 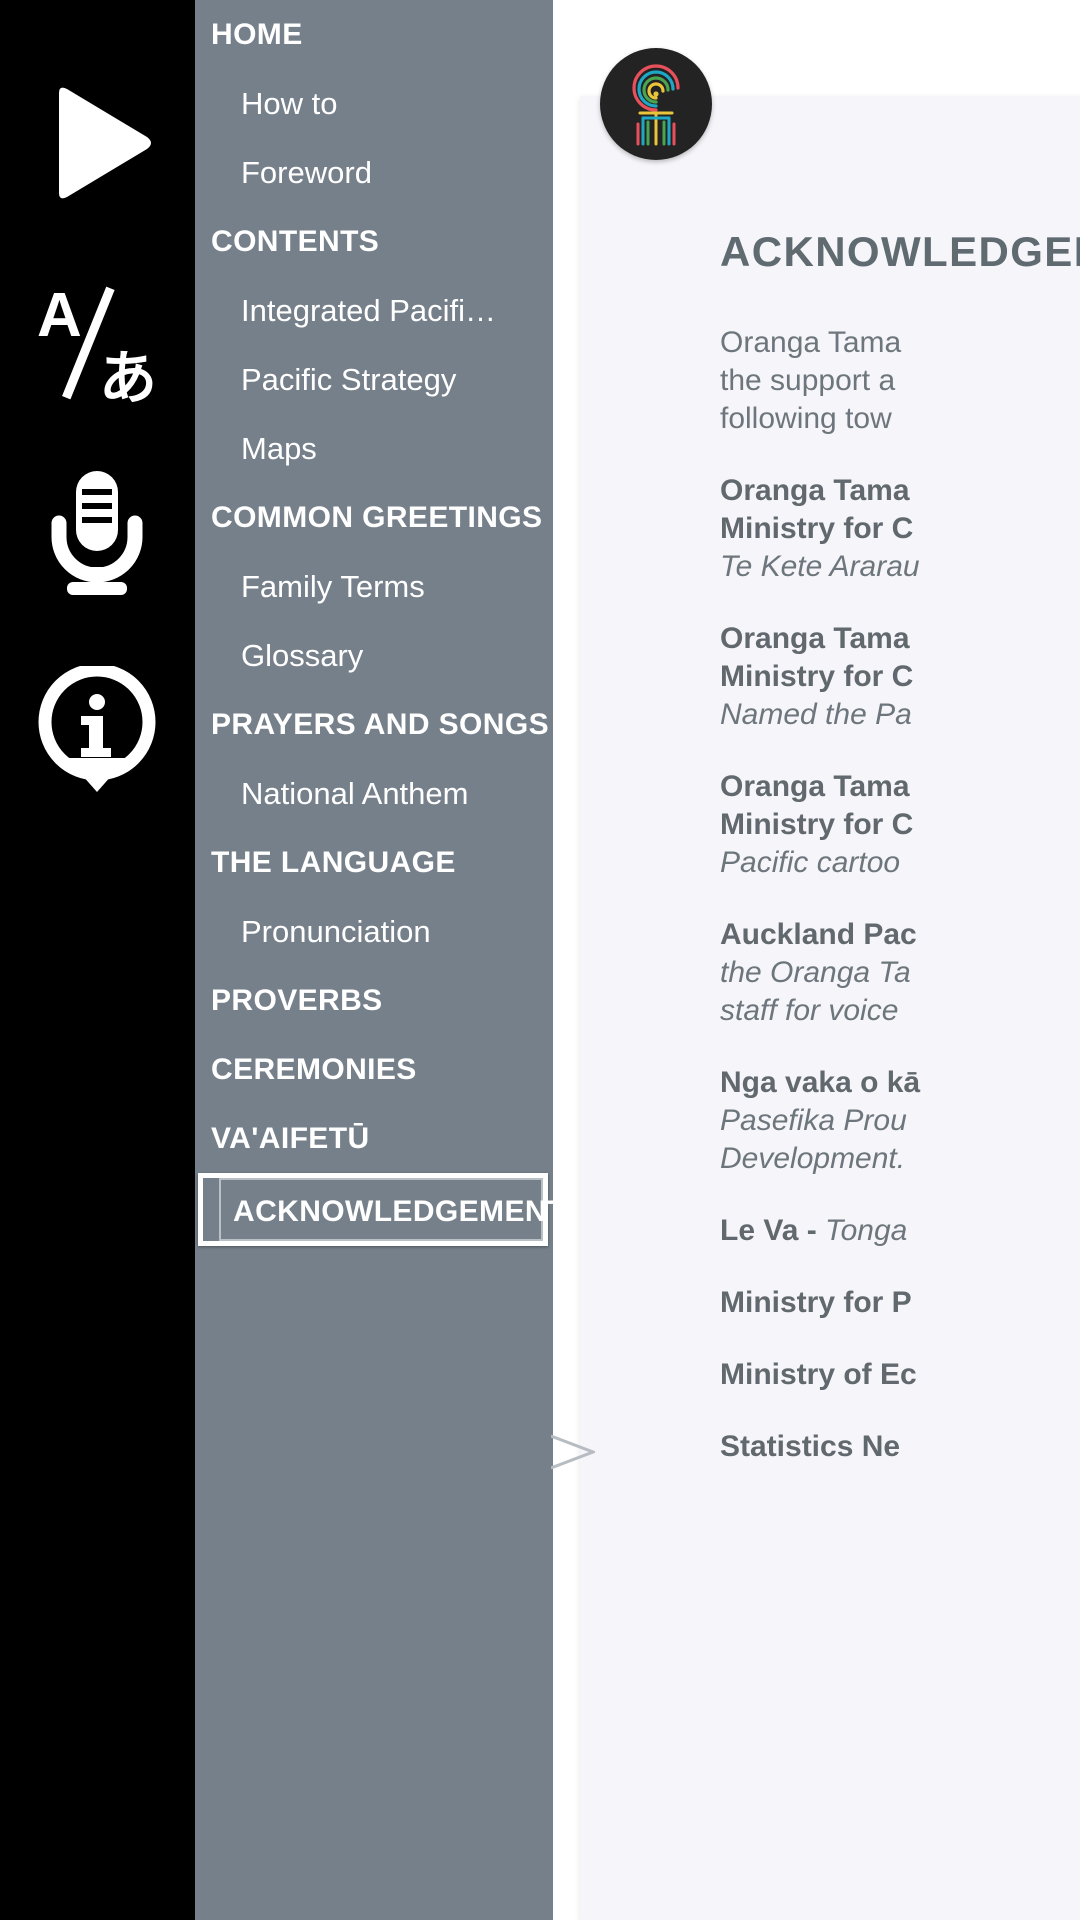 I want to click on sidebar-item-pacific-strategy: Pacific Strategy, so click(x=351, y=379).